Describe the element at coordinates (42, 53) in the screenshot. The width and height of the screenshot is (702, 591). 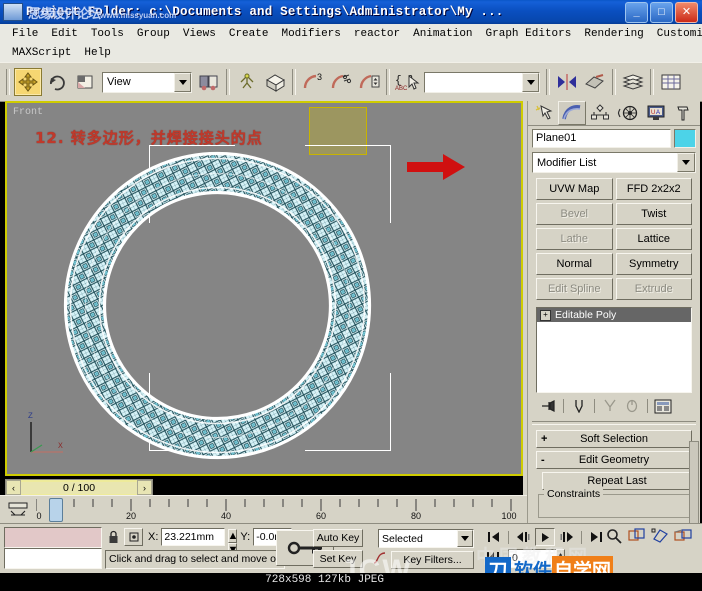
I see `menu-item-maxscript: MAXScript` at that location.